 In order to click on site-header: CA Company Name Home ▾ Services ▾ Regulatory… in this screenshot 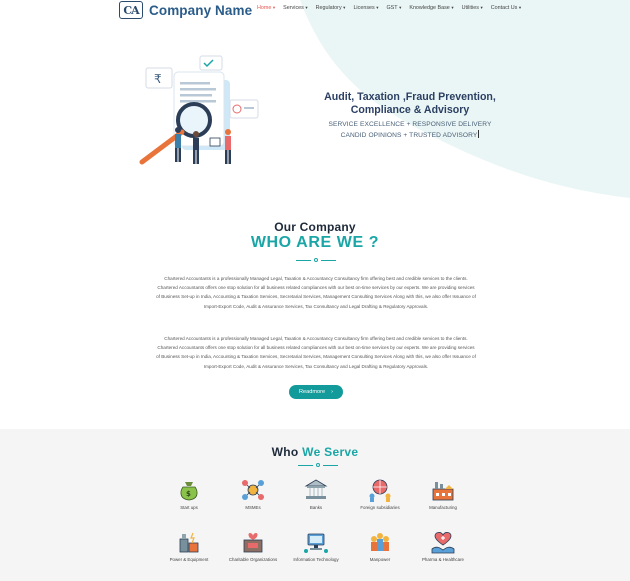, I will do `click(315, 10)`.